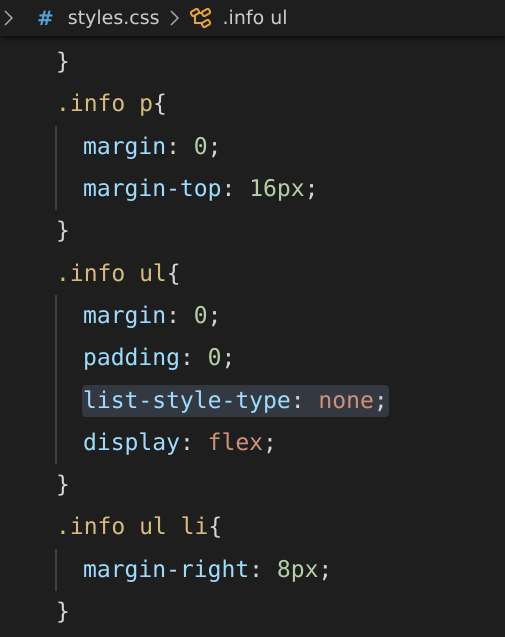  What do you see at coordinates (180, 443) in the screenshot?
I see `code-line: display: flex;` at bounding box center [180, 443].